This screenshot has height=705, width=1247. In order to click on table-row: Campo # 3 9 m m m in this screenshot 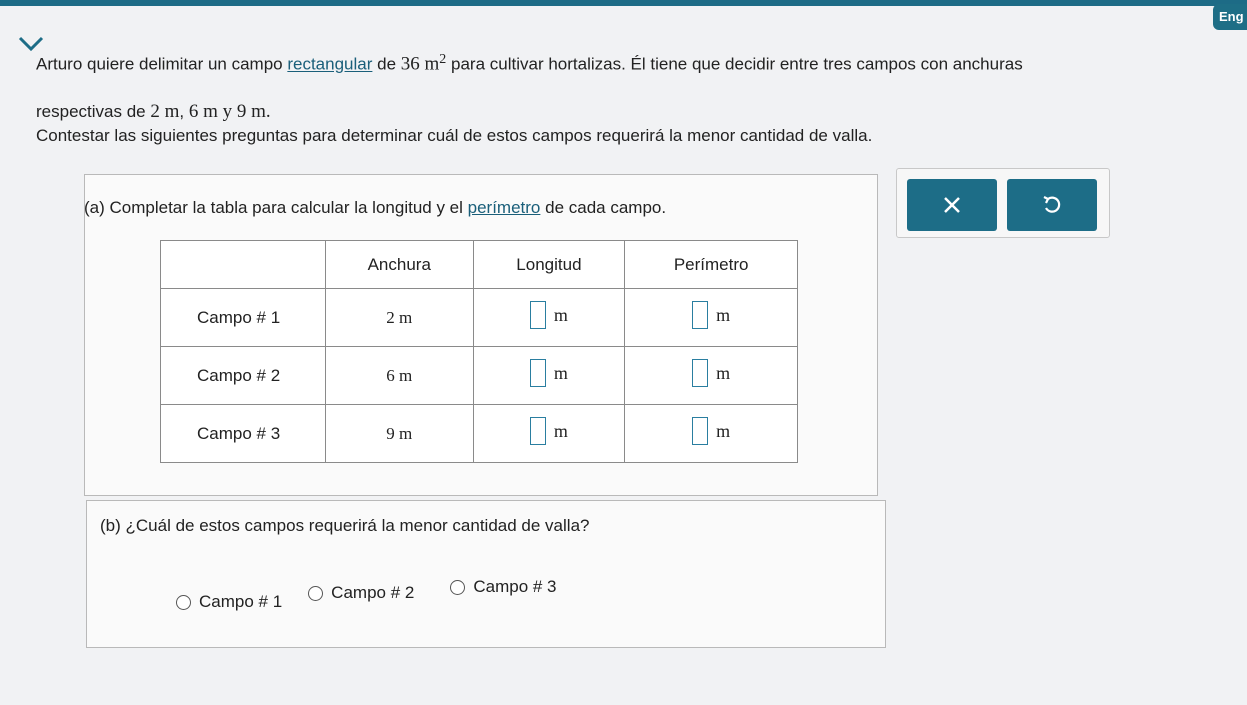, I will do `click(479, 433)`.